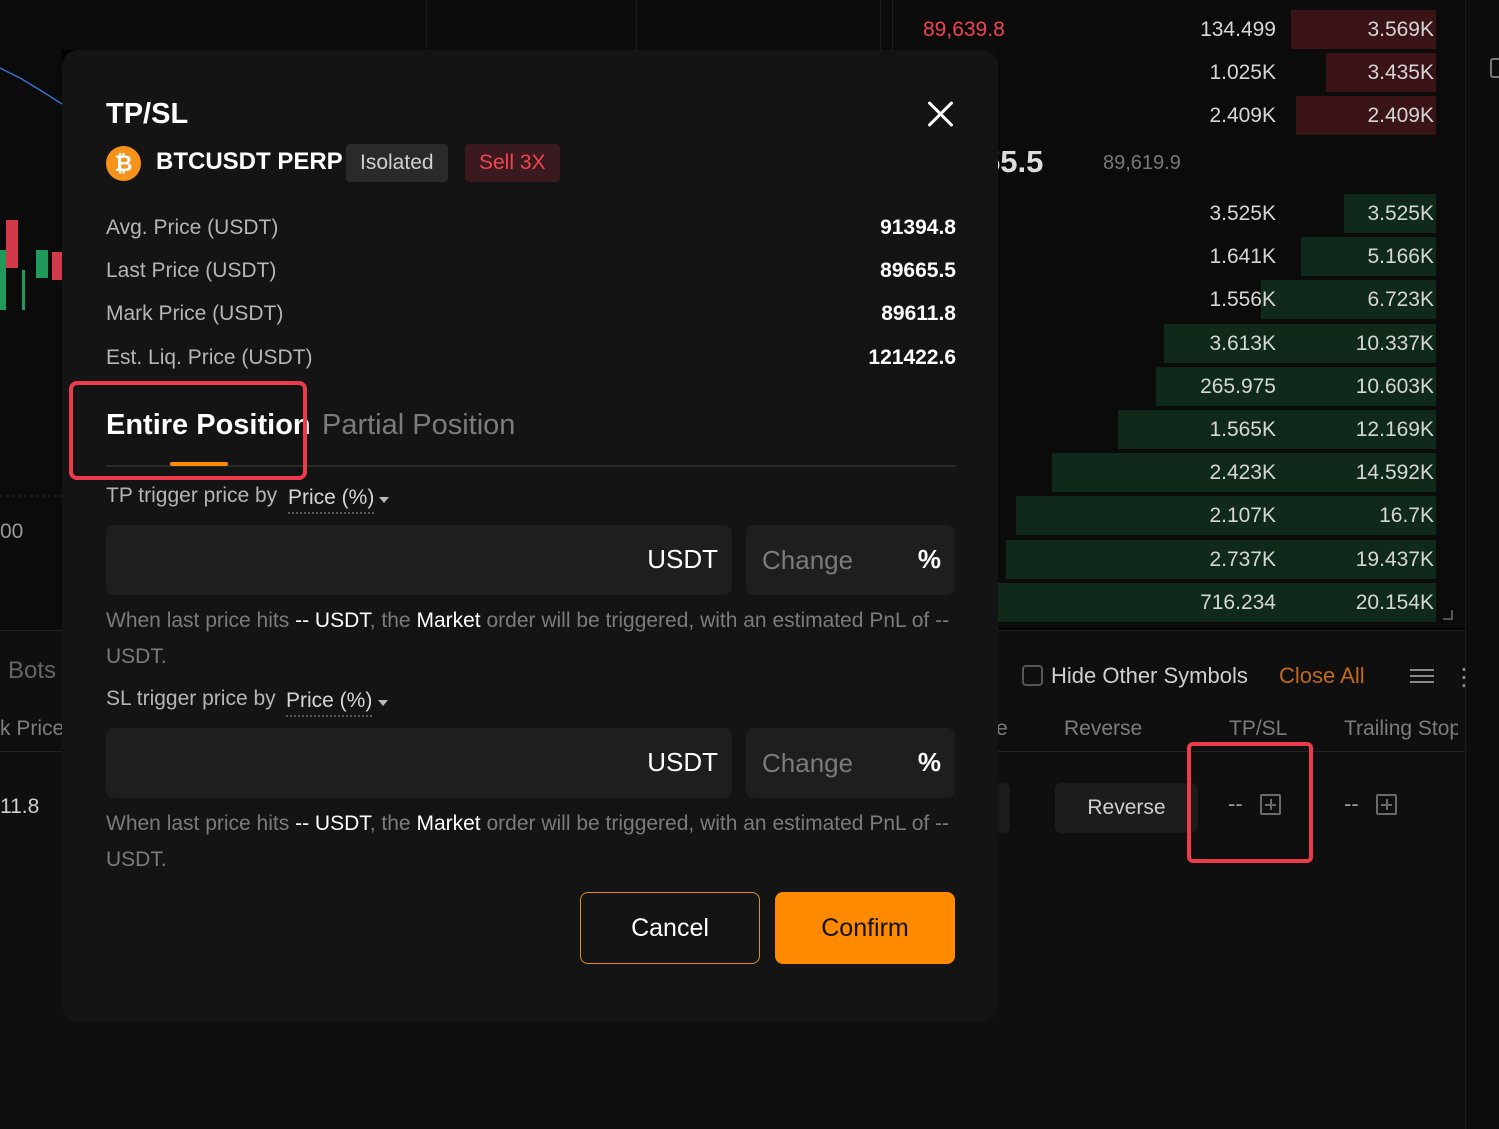 This screenshot has width=1499, height=1129. What do you see at coordinates (332, 620) in the screenshot?
I see `tp-hint-price: -- USDT` at bounding box center [332, 620].